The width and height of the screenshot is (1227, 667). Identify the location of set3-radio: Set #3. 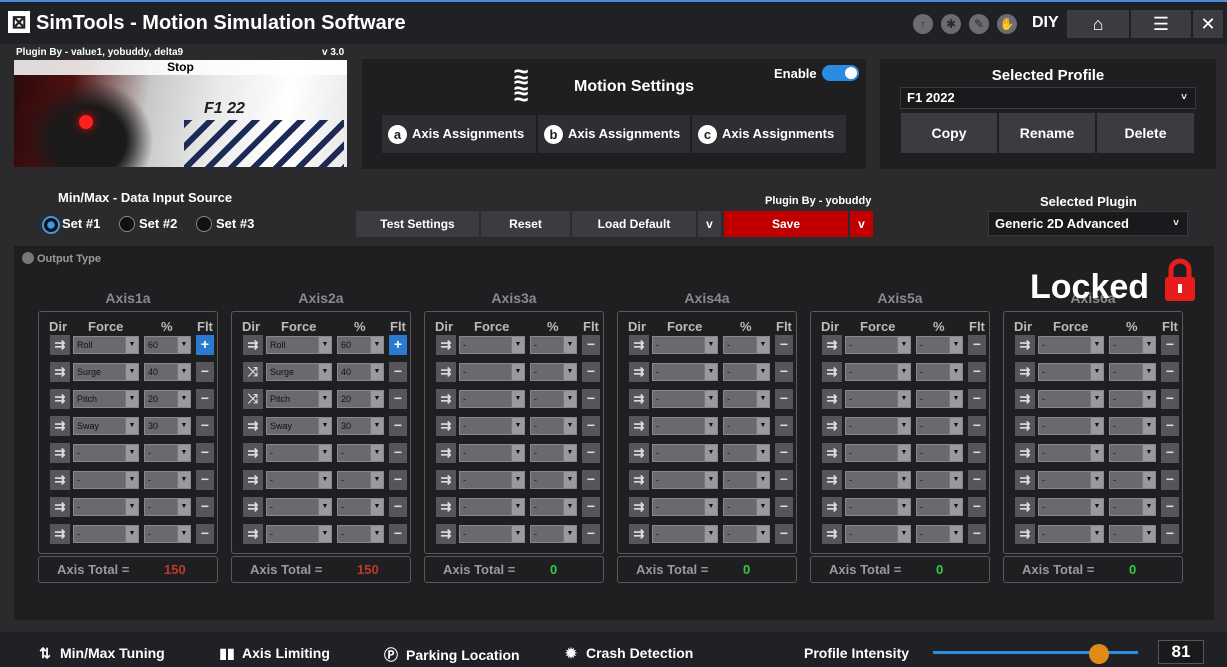
(225, 224).